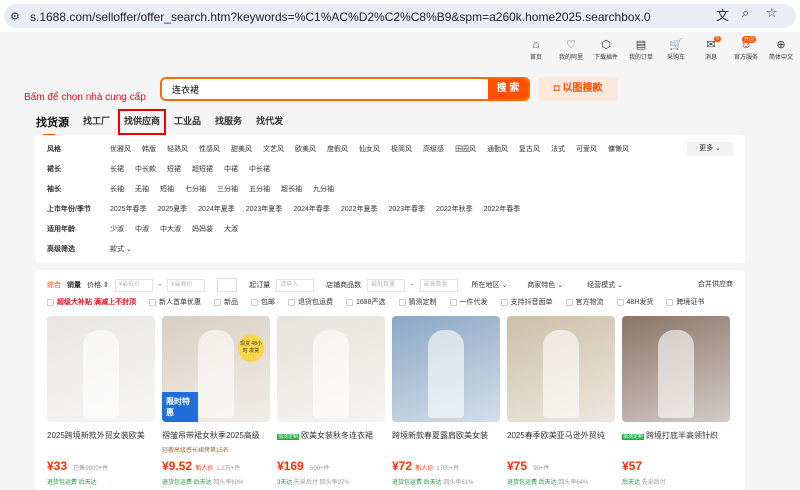 This screenshot has width=800, height=490. I want to click on filter-checkbox: 退货包运费, so click(310, 302).